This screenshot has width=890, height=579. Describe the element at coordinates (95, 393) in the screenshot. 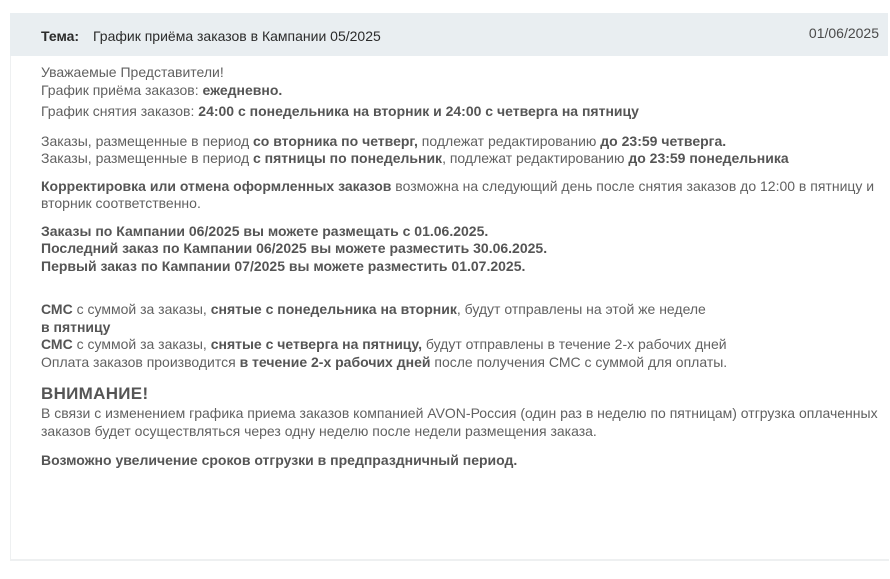

I see `warning-title: ВНИМАНИЕ!` at that location.